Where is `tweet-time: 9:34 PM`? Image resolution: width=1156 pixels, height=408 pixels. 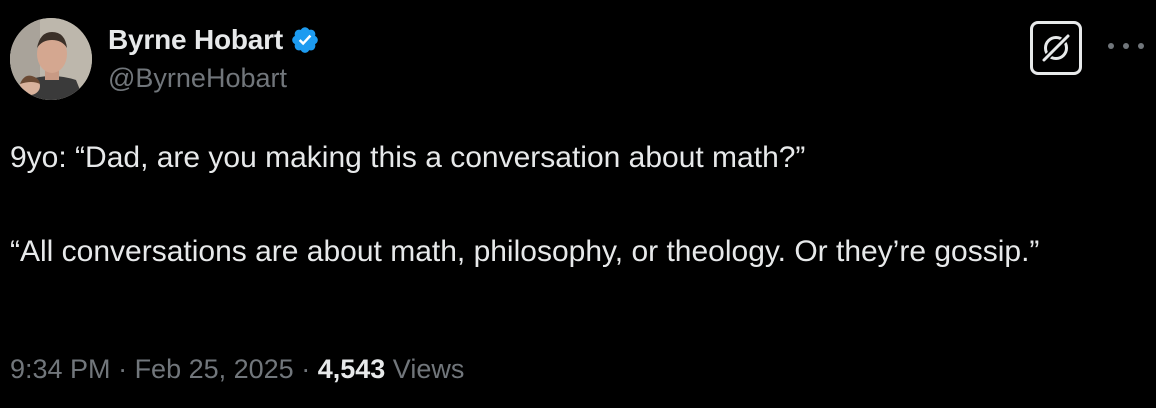 tweet-time: 9:34 PM is located at coordinates (60, 369).